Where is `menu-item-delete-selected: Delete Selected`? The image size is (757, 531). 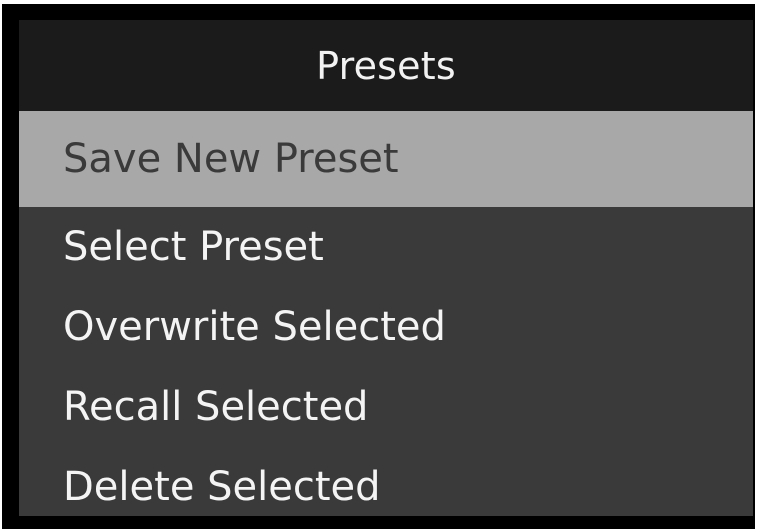 menu-item-delete-selected: Delete Selected is located at coordinates (386, 481).